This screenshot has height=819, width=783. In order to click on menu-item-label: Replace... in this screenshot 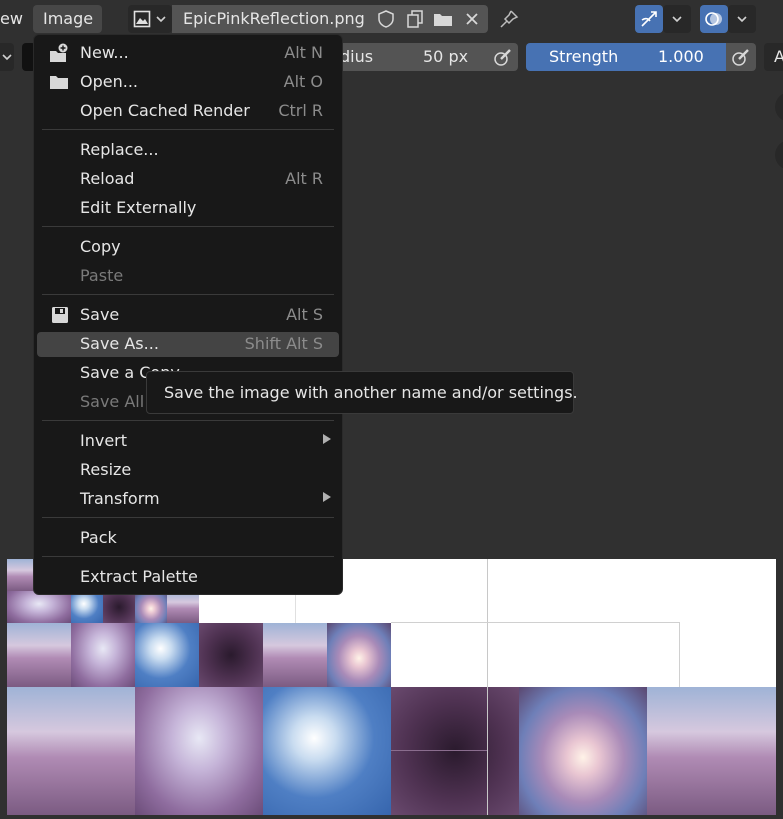, I will do `click(119, 149)`.